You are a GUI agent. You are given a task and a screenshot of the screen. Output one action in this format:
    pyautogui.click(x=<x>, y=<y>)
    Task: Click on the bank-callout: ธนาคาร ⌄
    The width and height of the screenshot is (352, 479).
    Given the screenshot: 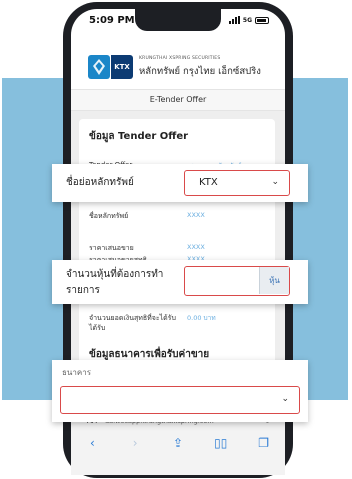 What is the action you would take?
    pyautogui.click(x=180, y=391)
    